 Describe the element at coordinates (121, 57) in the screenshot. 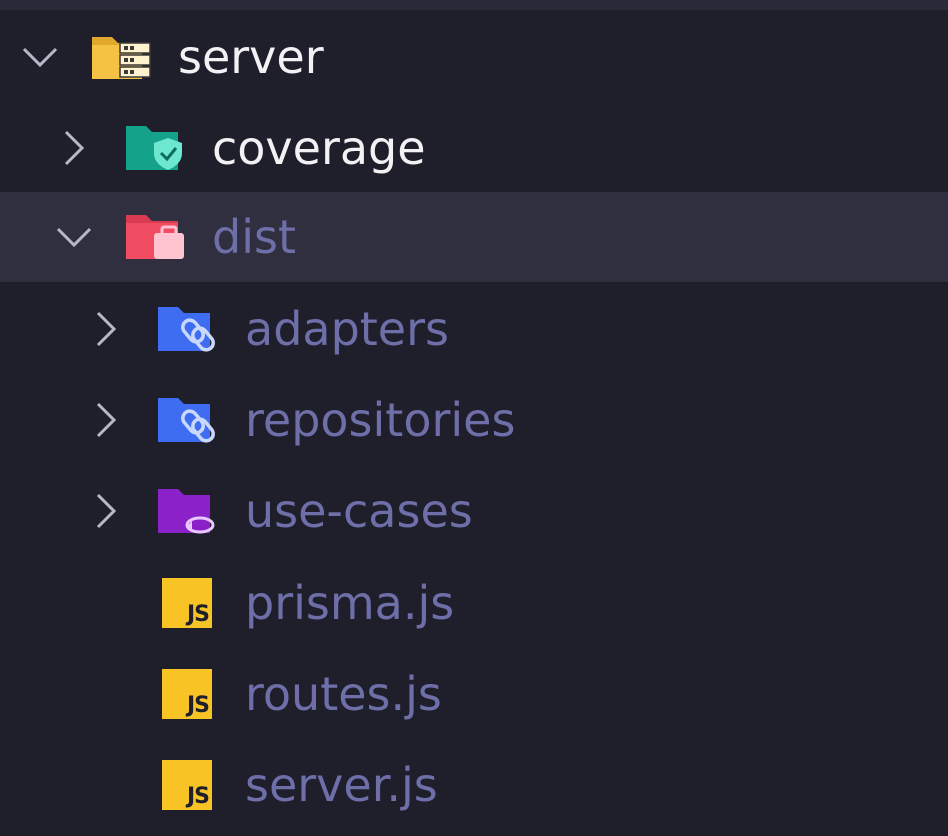

I see `server-folder-open-icon` at that location.